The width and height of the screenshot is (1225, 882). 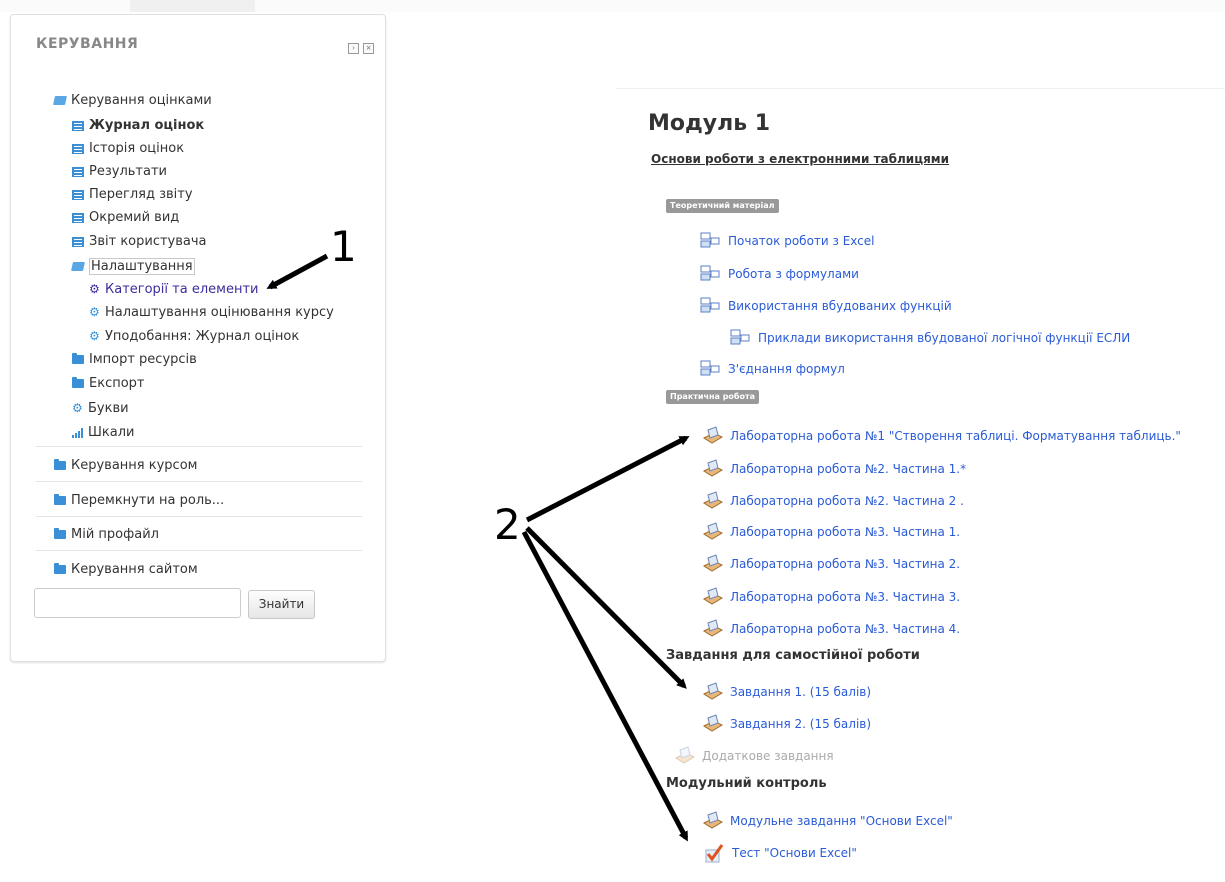 I want to click on arrow-2b, so click(x=606, y=607).